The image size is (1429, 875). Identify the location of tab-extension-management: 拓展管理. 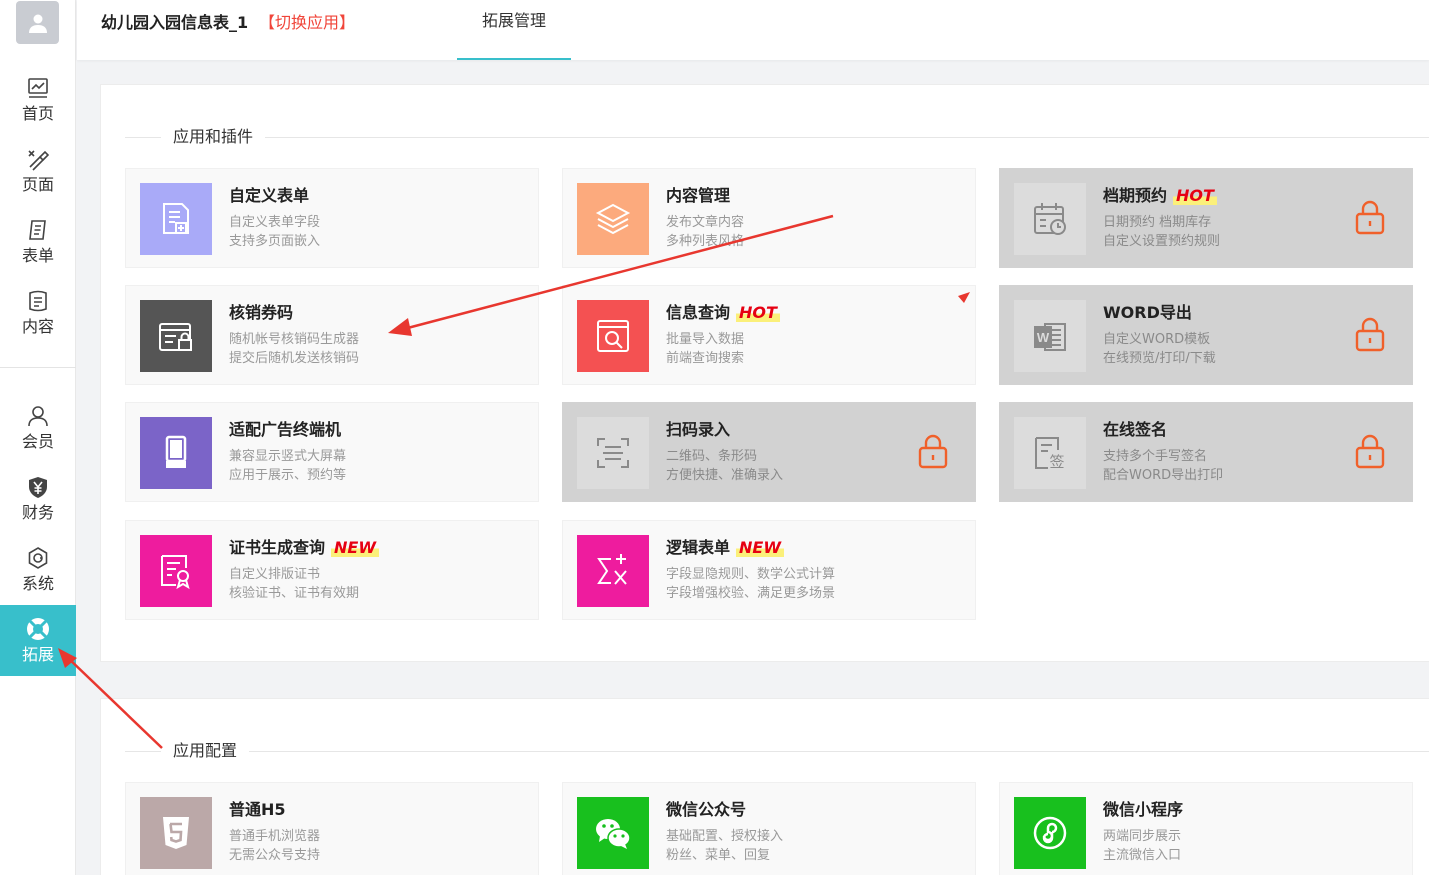
(514, 30).